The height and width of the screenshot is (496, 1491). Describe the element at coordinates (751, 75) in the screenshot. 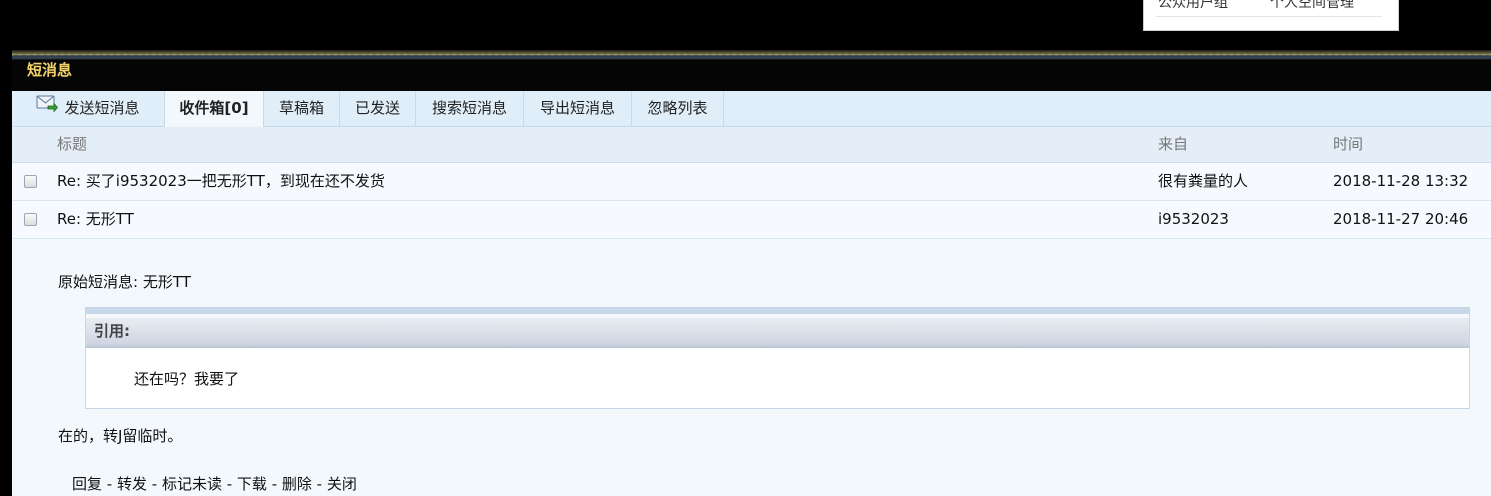

I see `section-title-bar: 短消息` at that location.